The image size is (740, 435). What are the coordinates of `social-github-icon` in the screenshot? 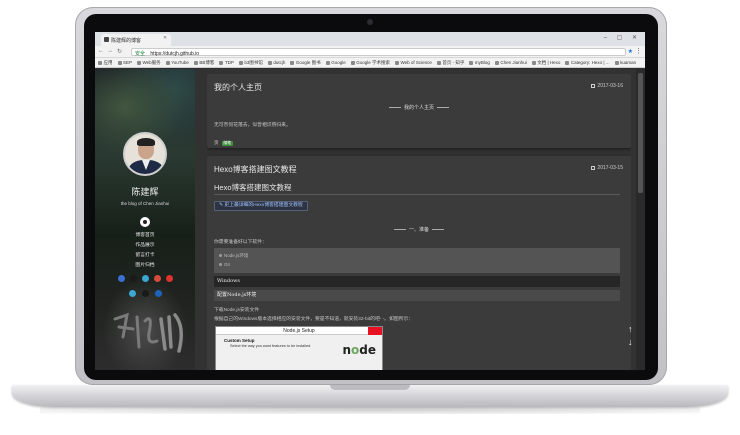 It's located at (133, 278).